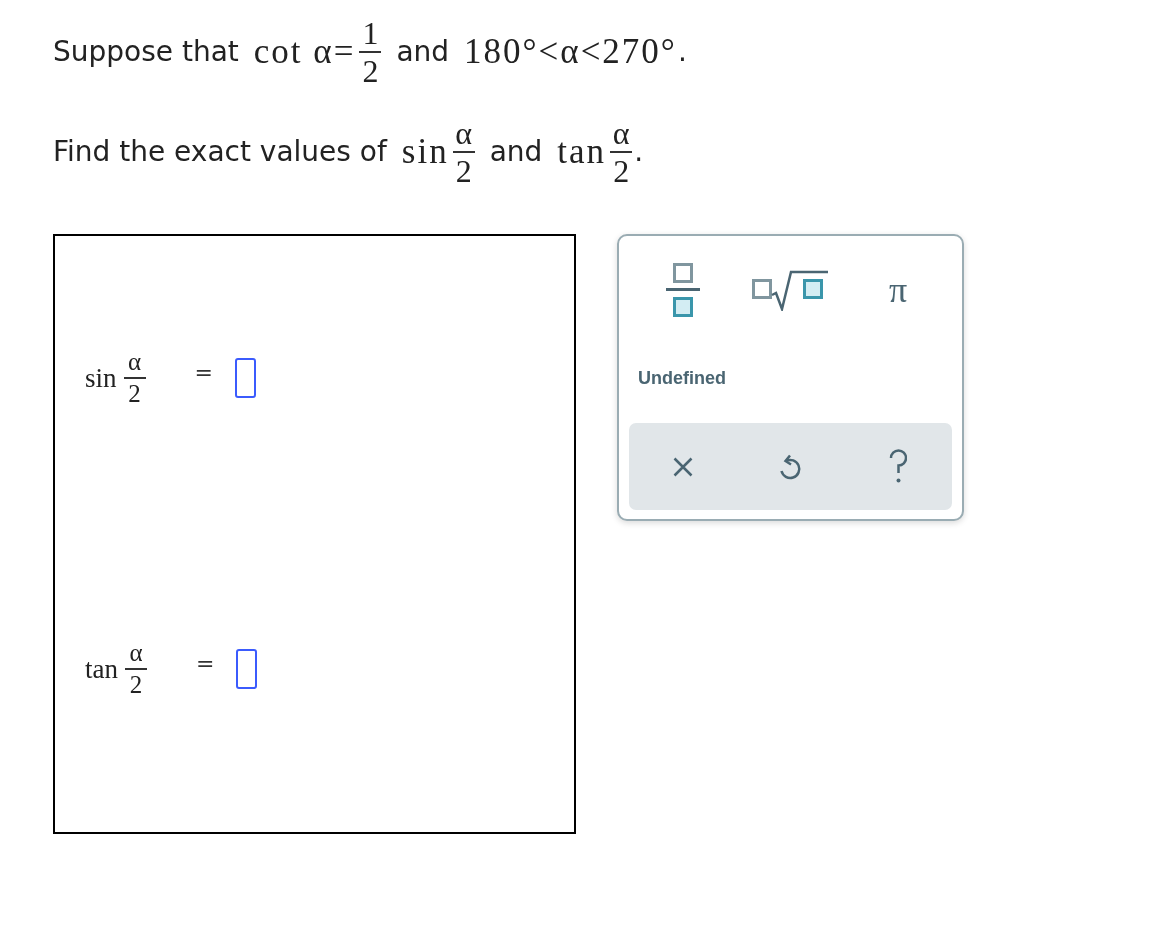 This screenshot has height=928, width=1168. Describe the element at coordinates (582, 152) in the screenshot. I see `math-expression: tan` at that location.